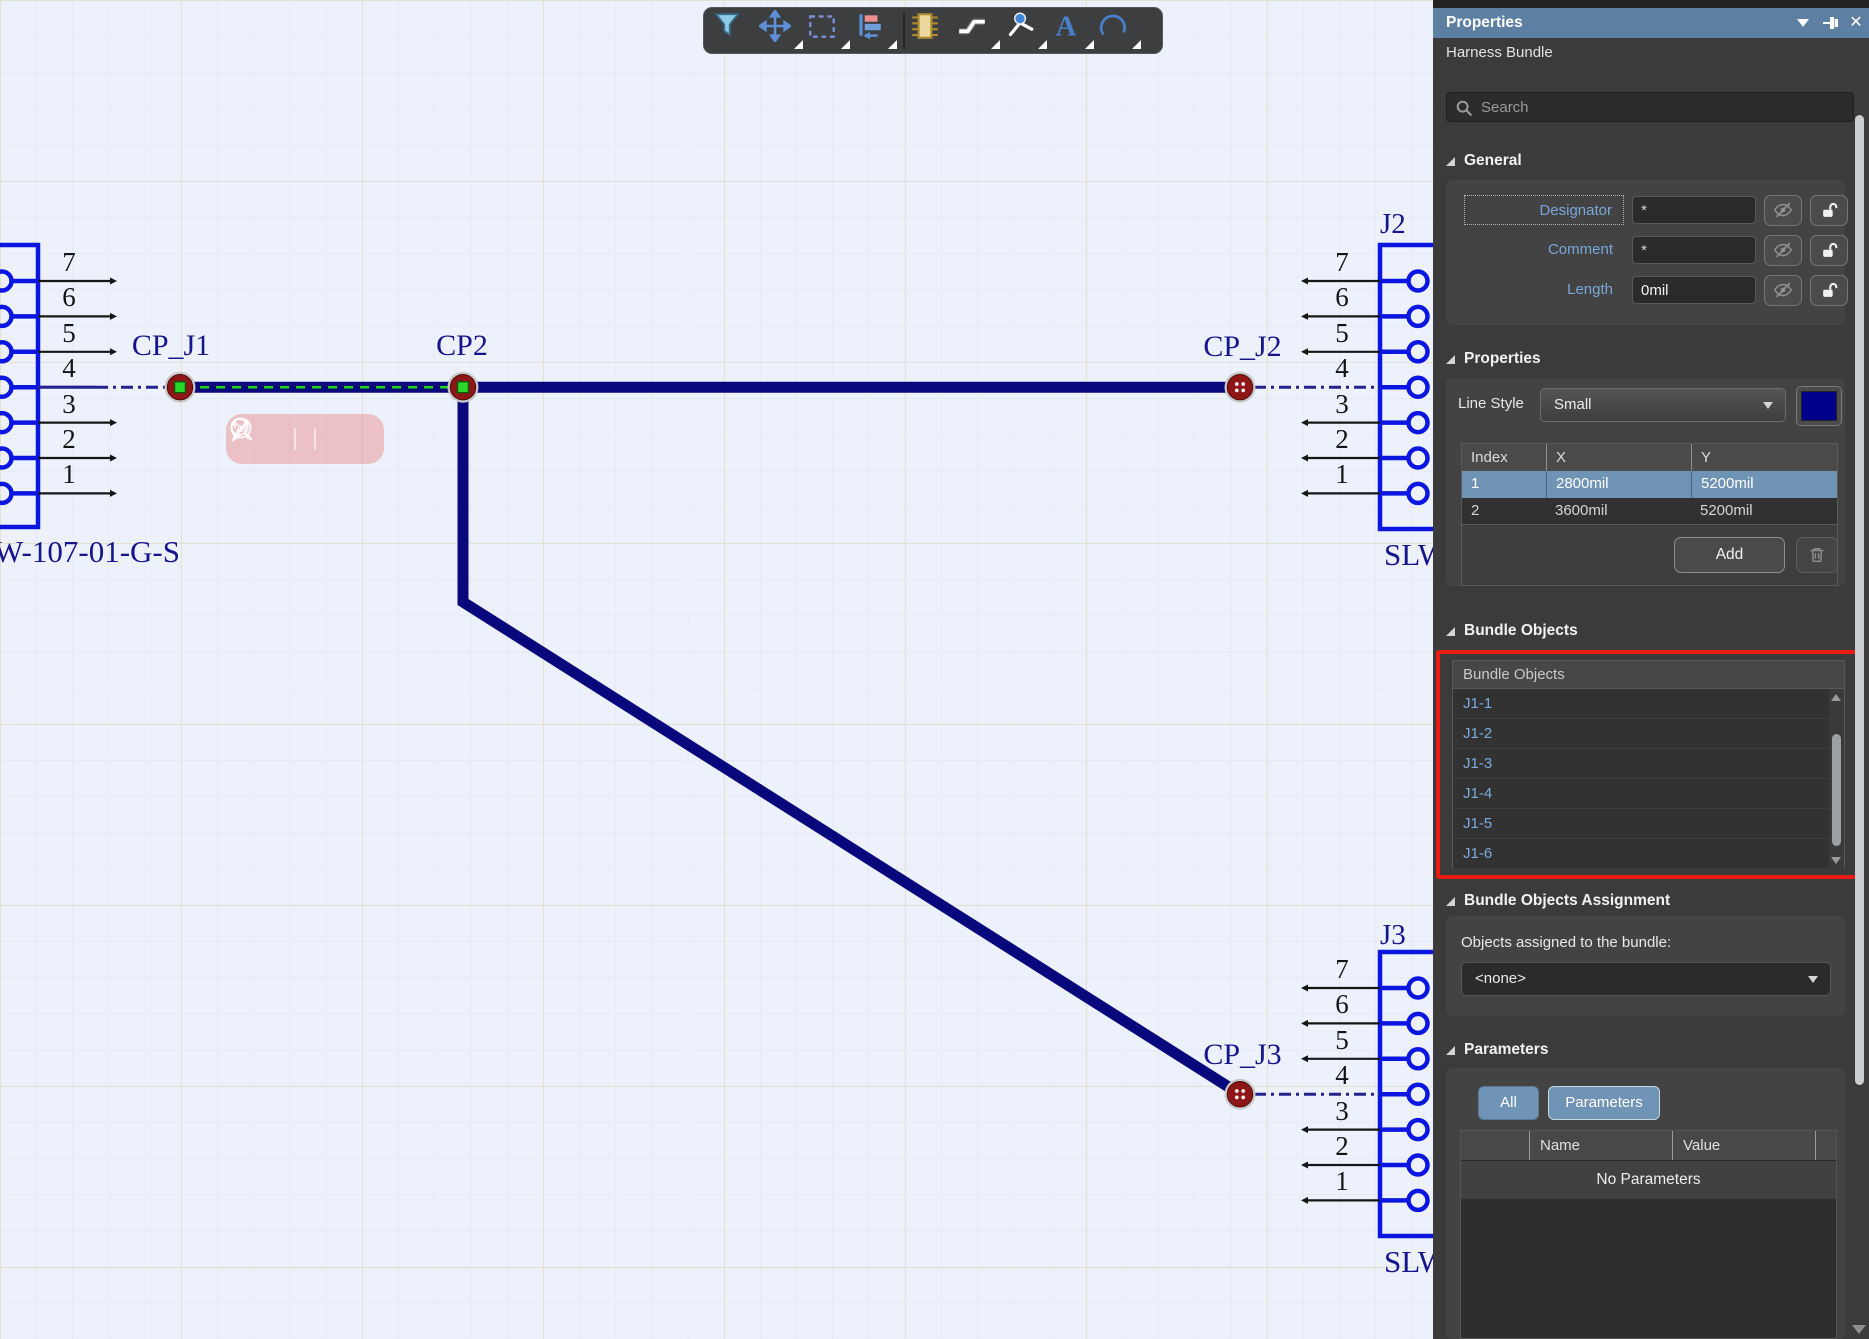 Image resolution: width=1869 pixels, height=1339 pixels. I want to click on comment-lock-button, so click(1829, 250).